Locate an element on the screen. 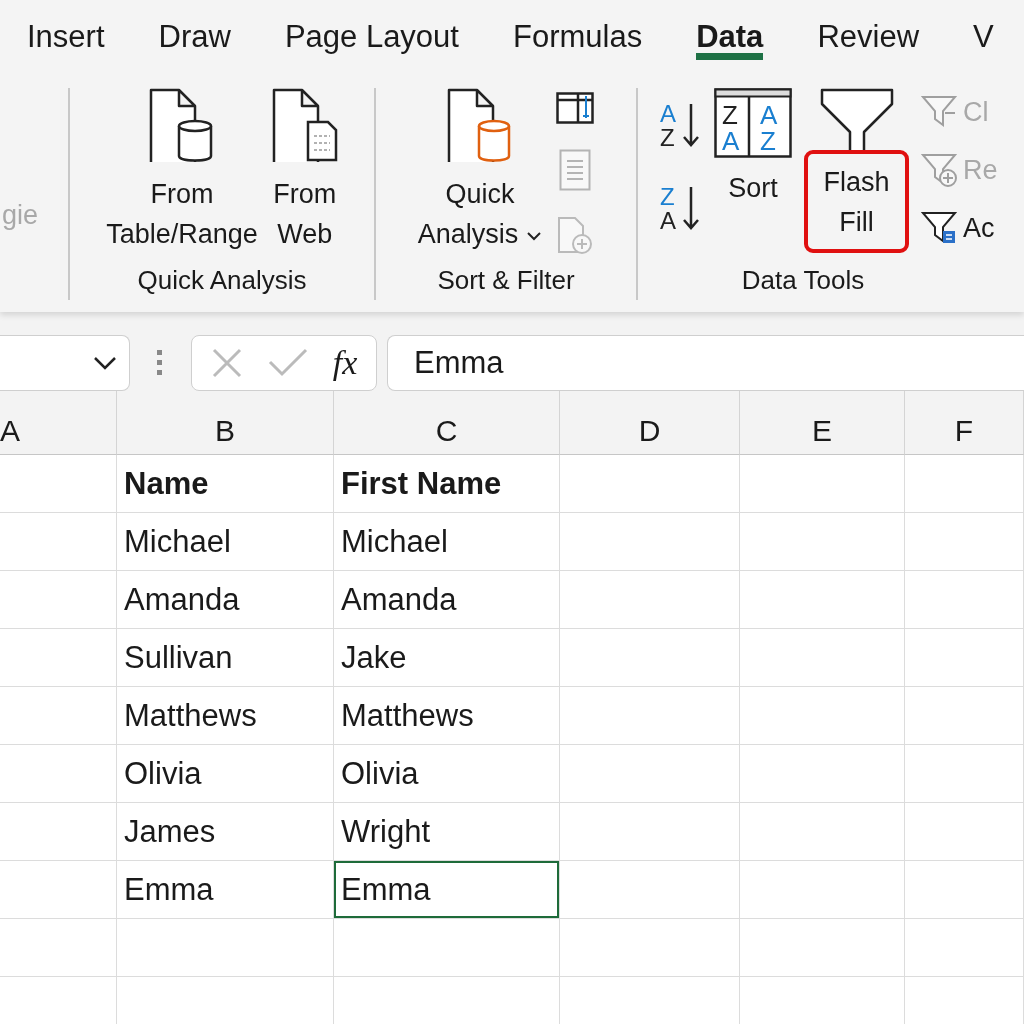  column-header: F is located at coordinates (964, 423).